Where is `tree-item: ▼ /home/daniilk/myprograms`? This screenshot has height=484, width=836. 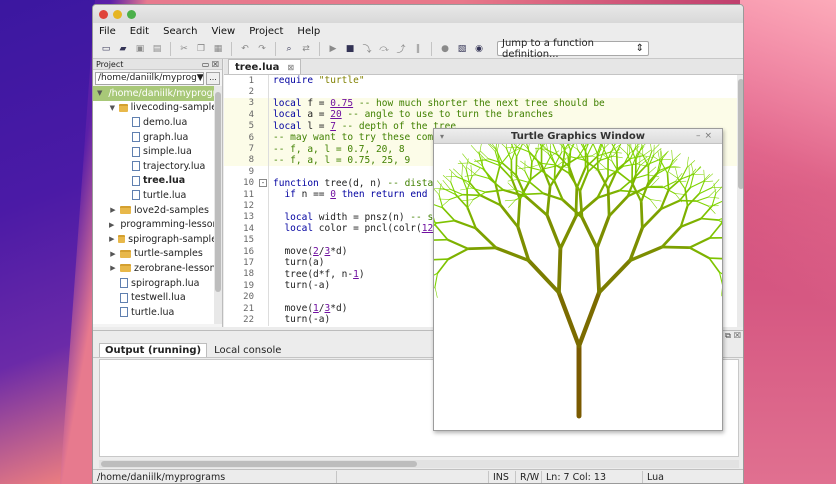
tree-item: ▼ /home/daniilk/myprograms is located at coordinates (157, 93).